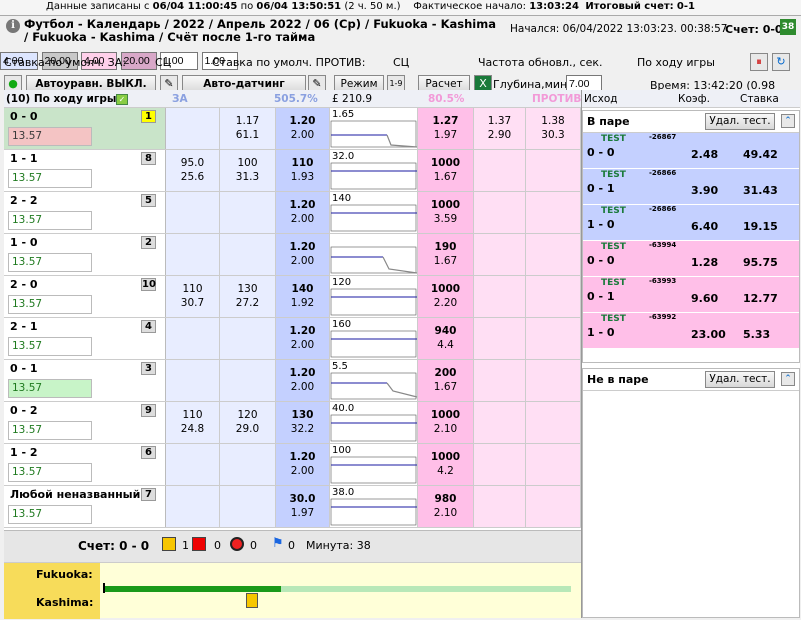  What do you see at coordinates (691, 223) in the screenshot?
I see `paired-bet-row: TEST -26866 1 - 0 6.40 19.15` at bounding box center [691, 223].